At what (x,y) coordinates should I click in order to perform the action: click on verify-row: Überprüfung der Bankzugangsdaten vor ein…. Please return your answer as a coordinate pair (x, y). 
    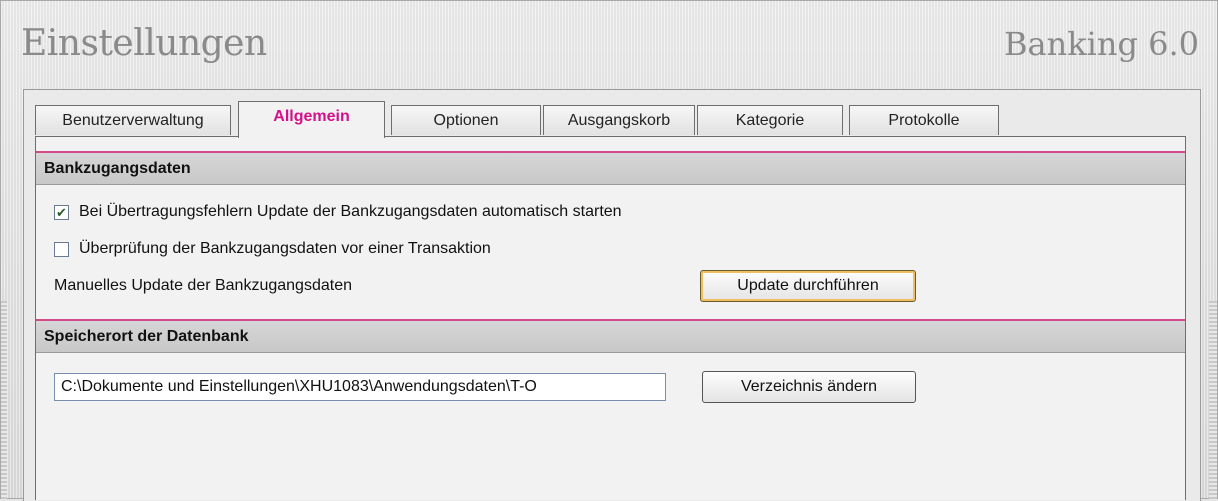
    Looking at the image, I should click on (272, 249).